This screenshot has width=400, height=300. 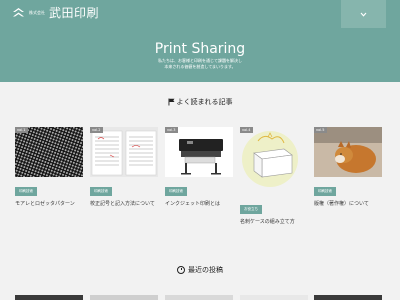 I want to click on flag-icon, so click(x=171, y=102).